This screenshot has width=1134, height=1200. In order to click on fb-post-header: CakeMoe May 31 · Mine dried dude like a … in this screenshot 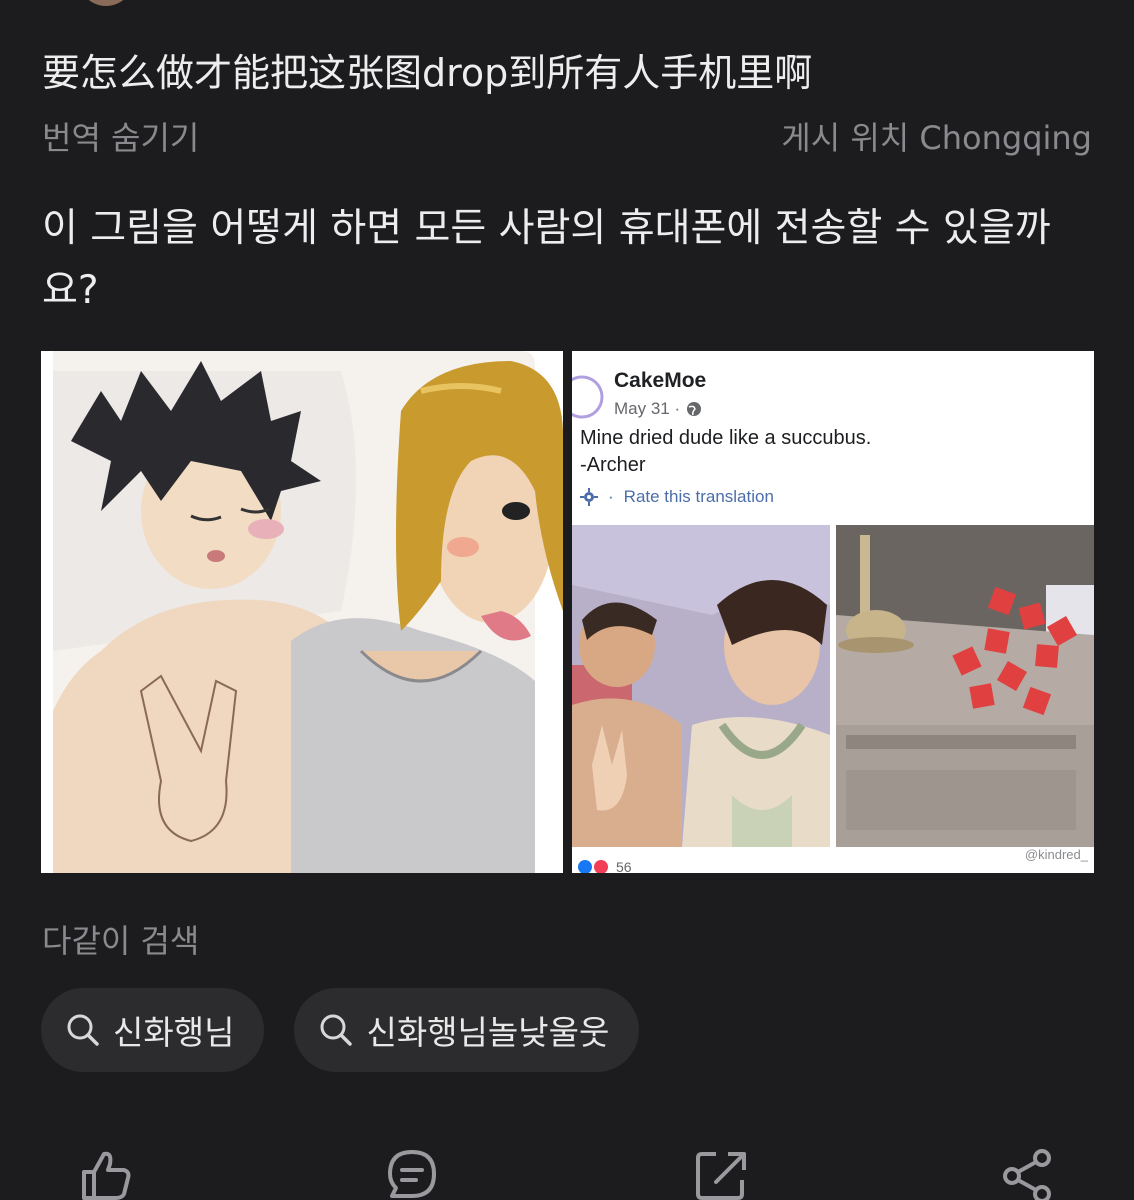, I will do `click(833, 437)`.